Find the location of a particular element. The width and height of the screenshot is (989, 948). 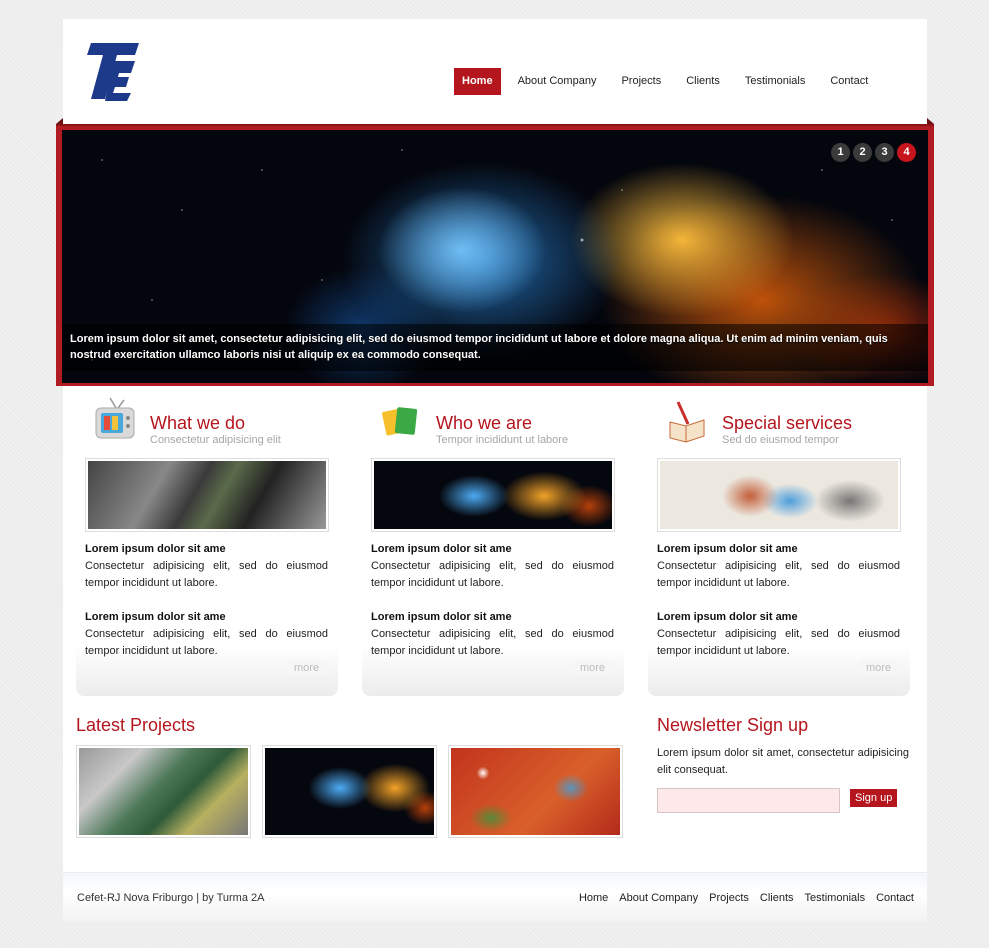

tv-icon is located at coordinates (115, 418).